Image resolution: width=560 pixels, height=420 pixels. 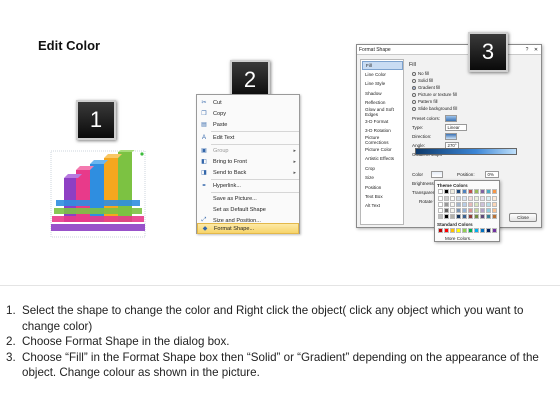 What do you see at coordinates (422, 80) in the screenshot?
I see `radio-solid-fill: Solid fill` at bounding box center [422, 80].